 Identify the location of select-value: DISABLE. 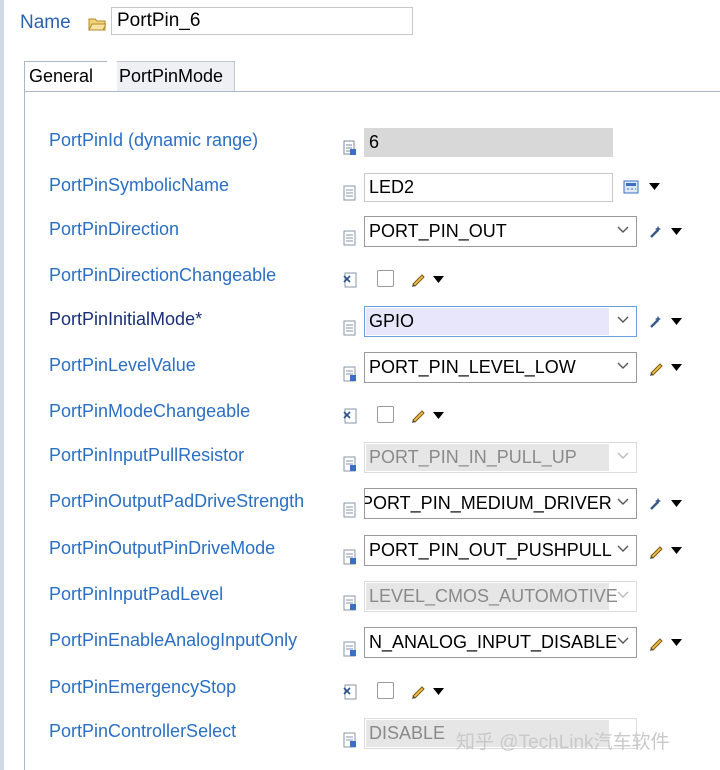
(407, 733).